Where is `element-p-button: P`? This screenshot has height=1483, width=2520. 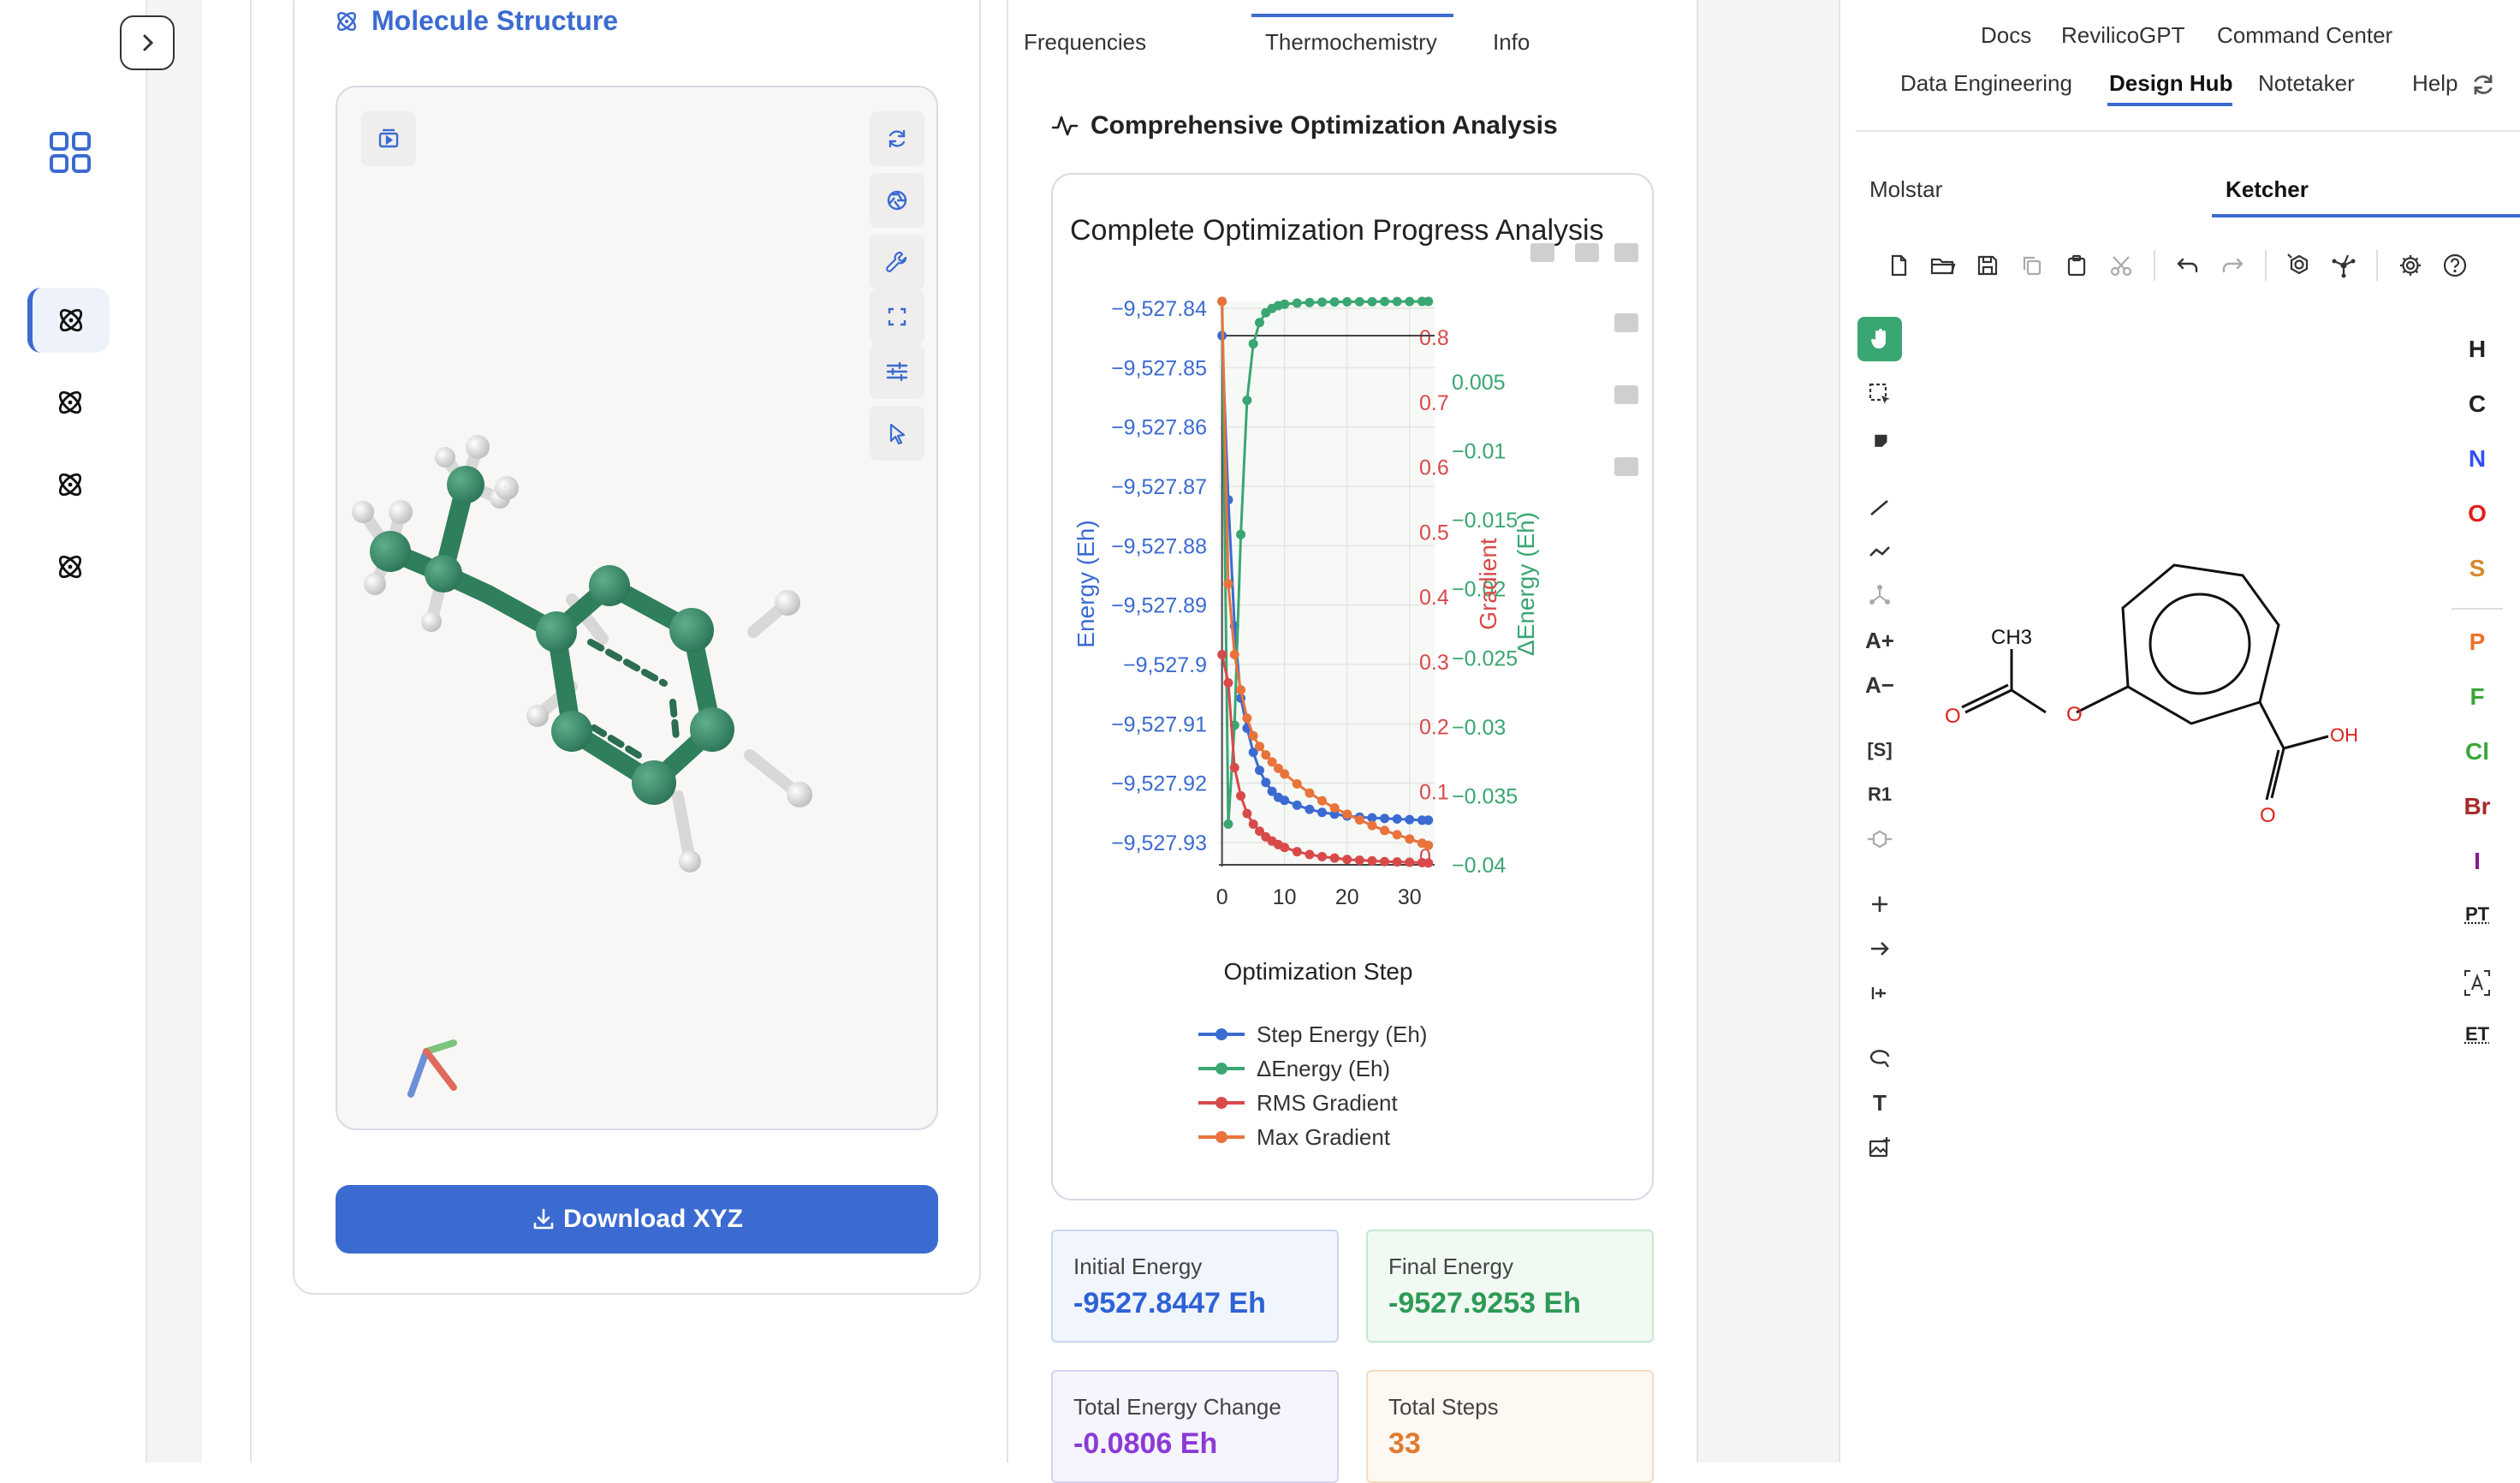 element-p-button: P is located at coordinates (2478, 642).